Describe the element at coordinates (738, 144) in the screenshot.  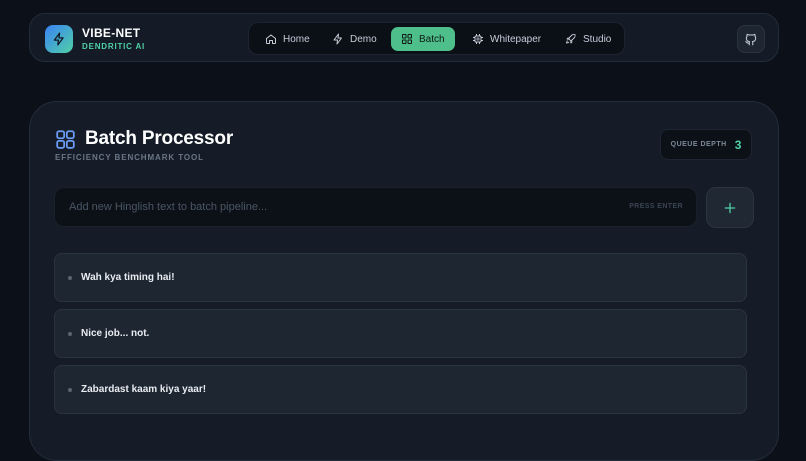
I see `queue-depth-value: 3` at that location.